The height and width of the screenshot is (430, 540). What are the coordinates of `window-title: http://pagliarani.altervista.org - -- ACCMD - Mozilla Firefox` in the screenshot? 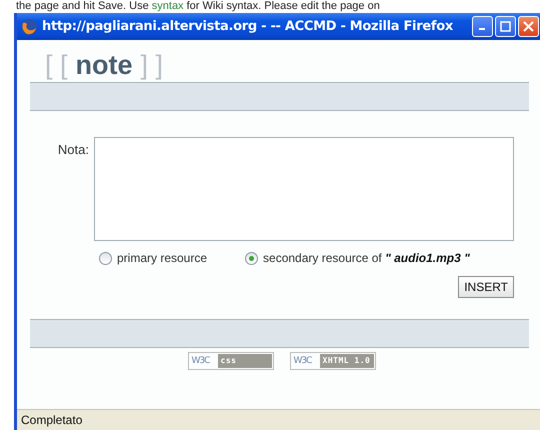 It's located at (248, 26).